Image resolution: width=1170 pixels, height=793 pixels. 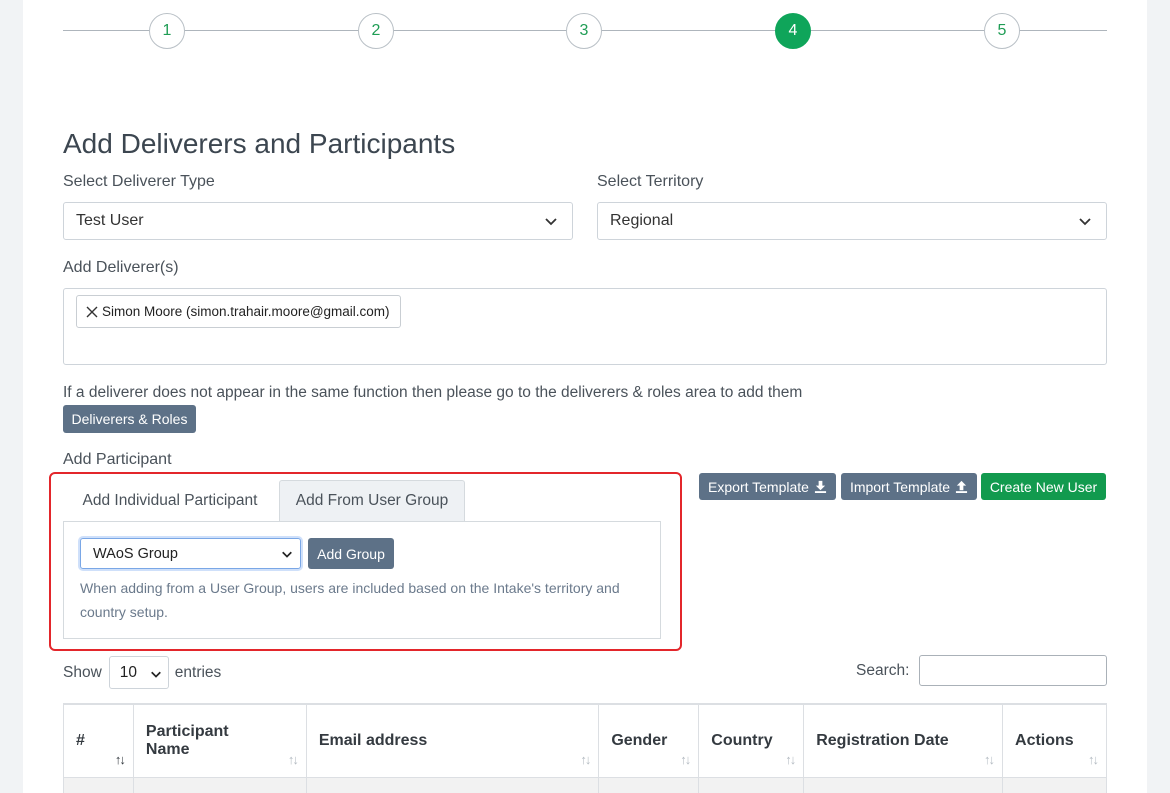 I want to click on column-header-country: Country ↑↓, so click(x=751, y=740).